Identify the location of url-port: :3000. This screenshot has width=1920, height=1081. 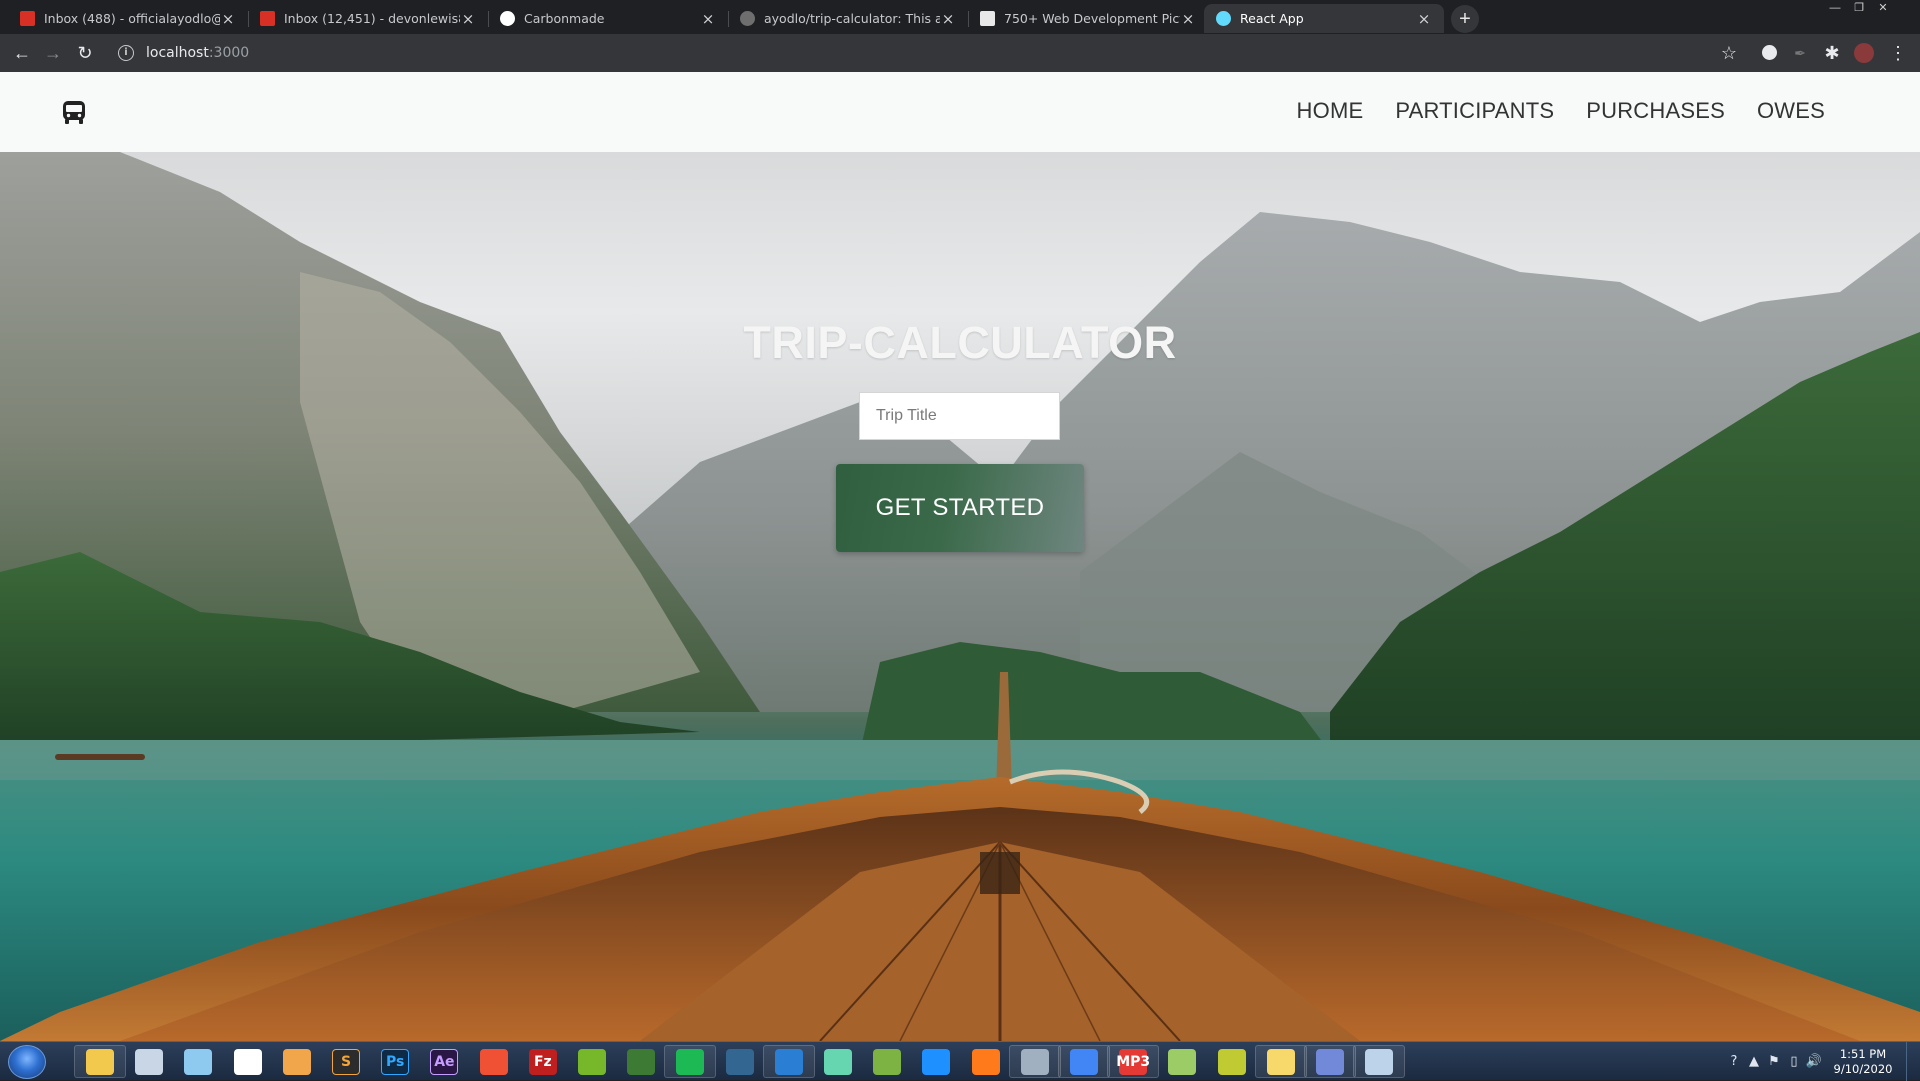
(229, 53).